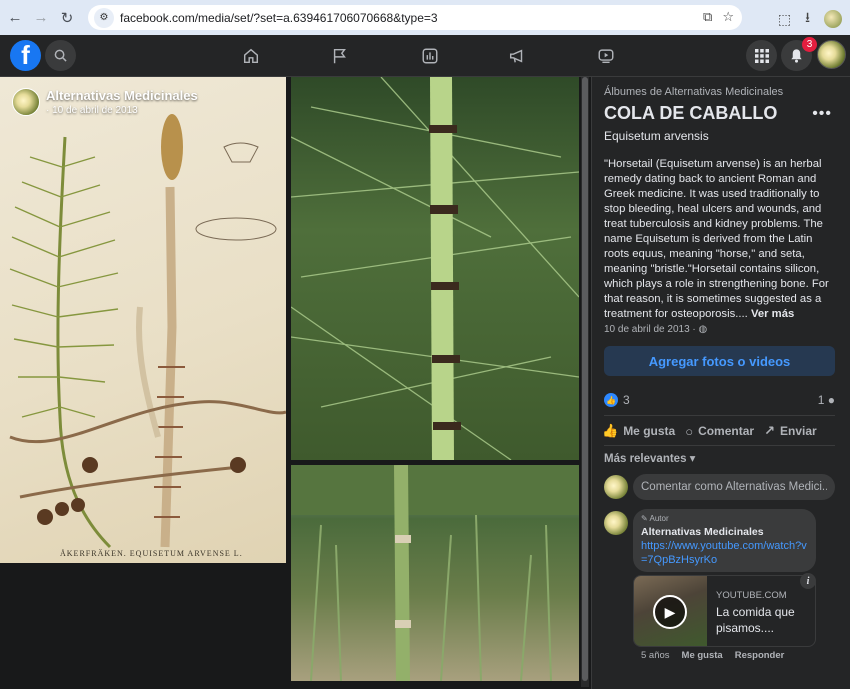 The image size is (850, 689). Describe the element at coordinates (799, 54) in the screenshot. I see `notifications-bell-icon: 3` at that location.